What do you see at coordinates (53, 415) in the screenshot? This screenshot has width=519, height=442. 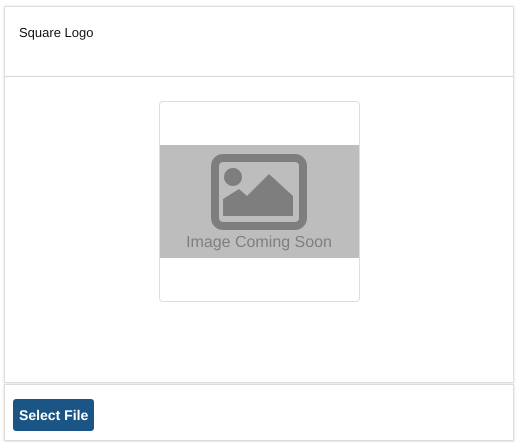 I see `select-file-button: Select File` at bounding box center [53, 415].